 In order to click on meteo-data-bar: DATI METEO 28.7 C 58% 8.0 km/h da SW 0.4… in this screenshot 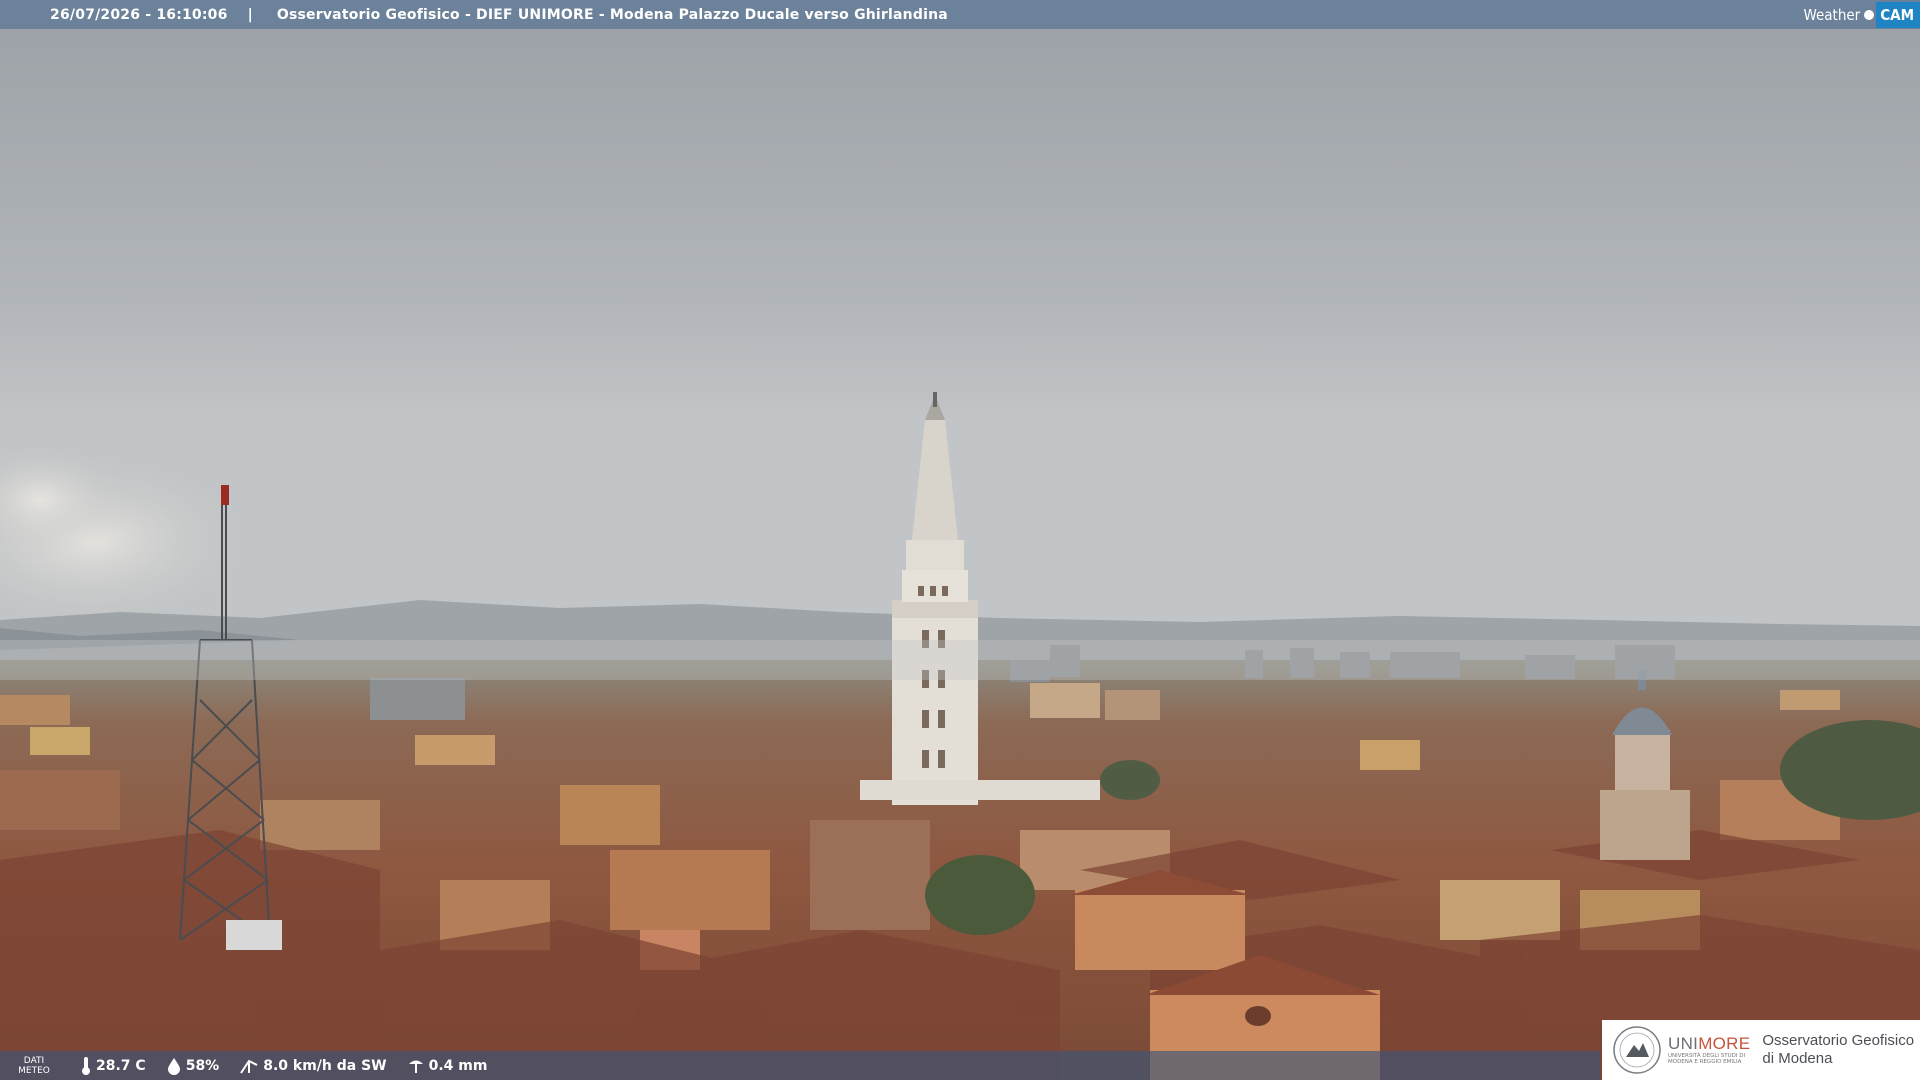, I will do `click(800, 1065)`.